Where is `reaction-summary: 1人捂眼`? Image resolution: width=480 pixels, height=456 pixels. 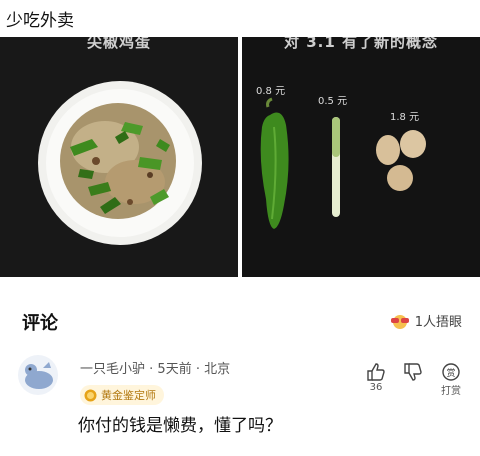
reaction-summary: 1人捂眼 is located at coordinates (425, 320).